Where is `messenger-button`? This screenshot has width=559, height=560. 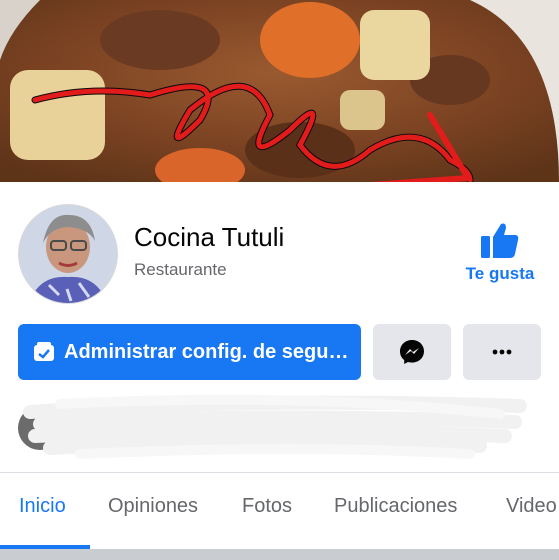 messenger-button is located at coordinates (412, 352).